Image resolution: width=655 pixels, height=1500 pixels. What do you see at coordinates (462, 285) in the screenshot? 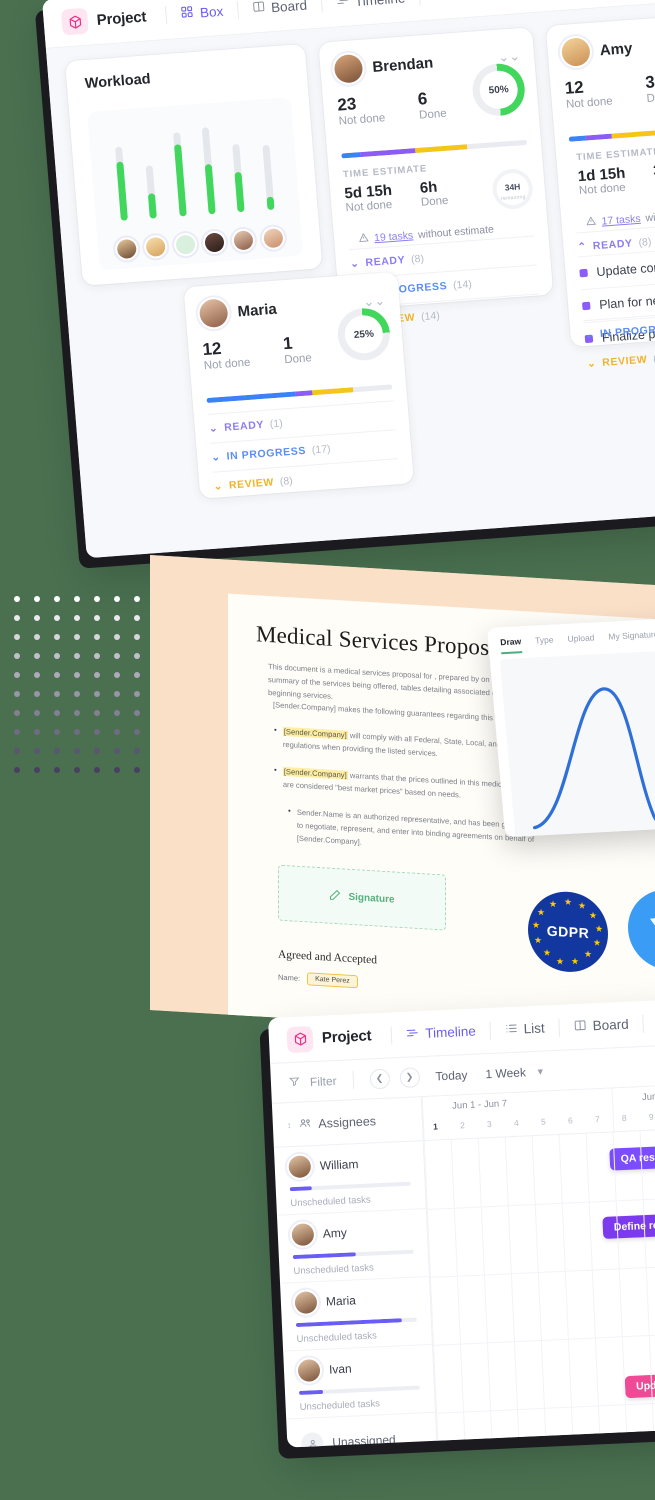
I see `status-count: (14)` at bounding box center [462, 285].